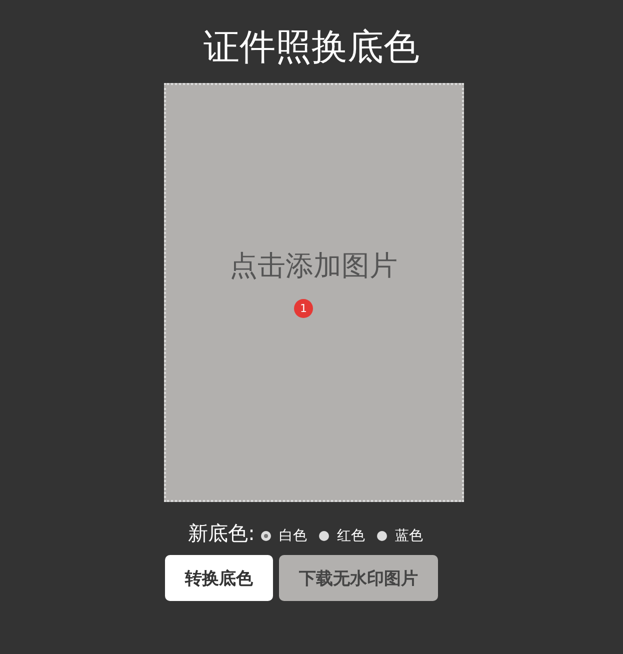 The width and height of the screenshot is (623, 654). What do you see at coordinates (221, 533) in the screenshot?
I see `color-label: 新底色:` at bounding box center [221, 533].